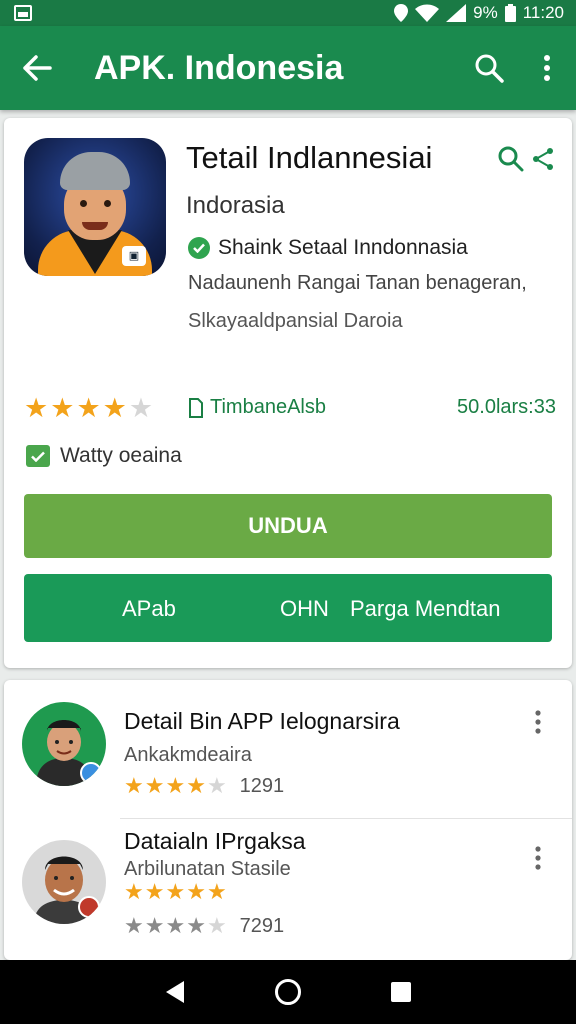  I want to click on list-item-rating: ★ ★ ★ ★ ★, so click(175, 891).